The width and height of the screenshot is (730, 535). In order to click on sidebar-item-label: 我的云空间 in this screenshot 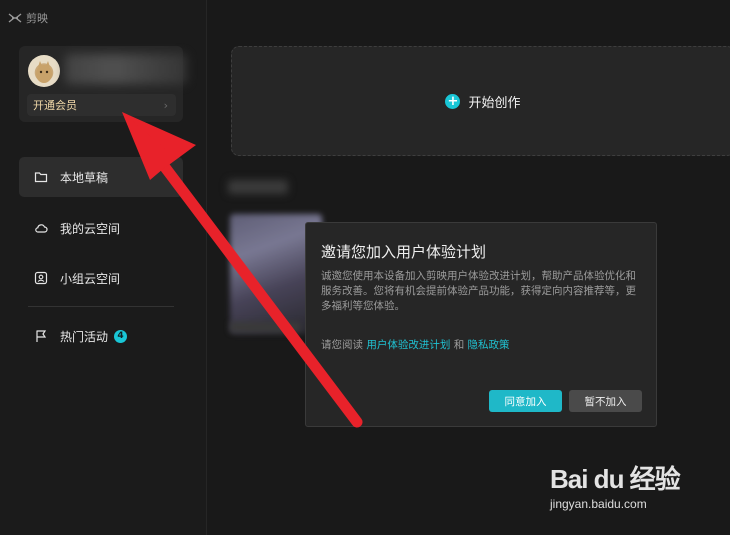, I will do `click(90, 228)`.